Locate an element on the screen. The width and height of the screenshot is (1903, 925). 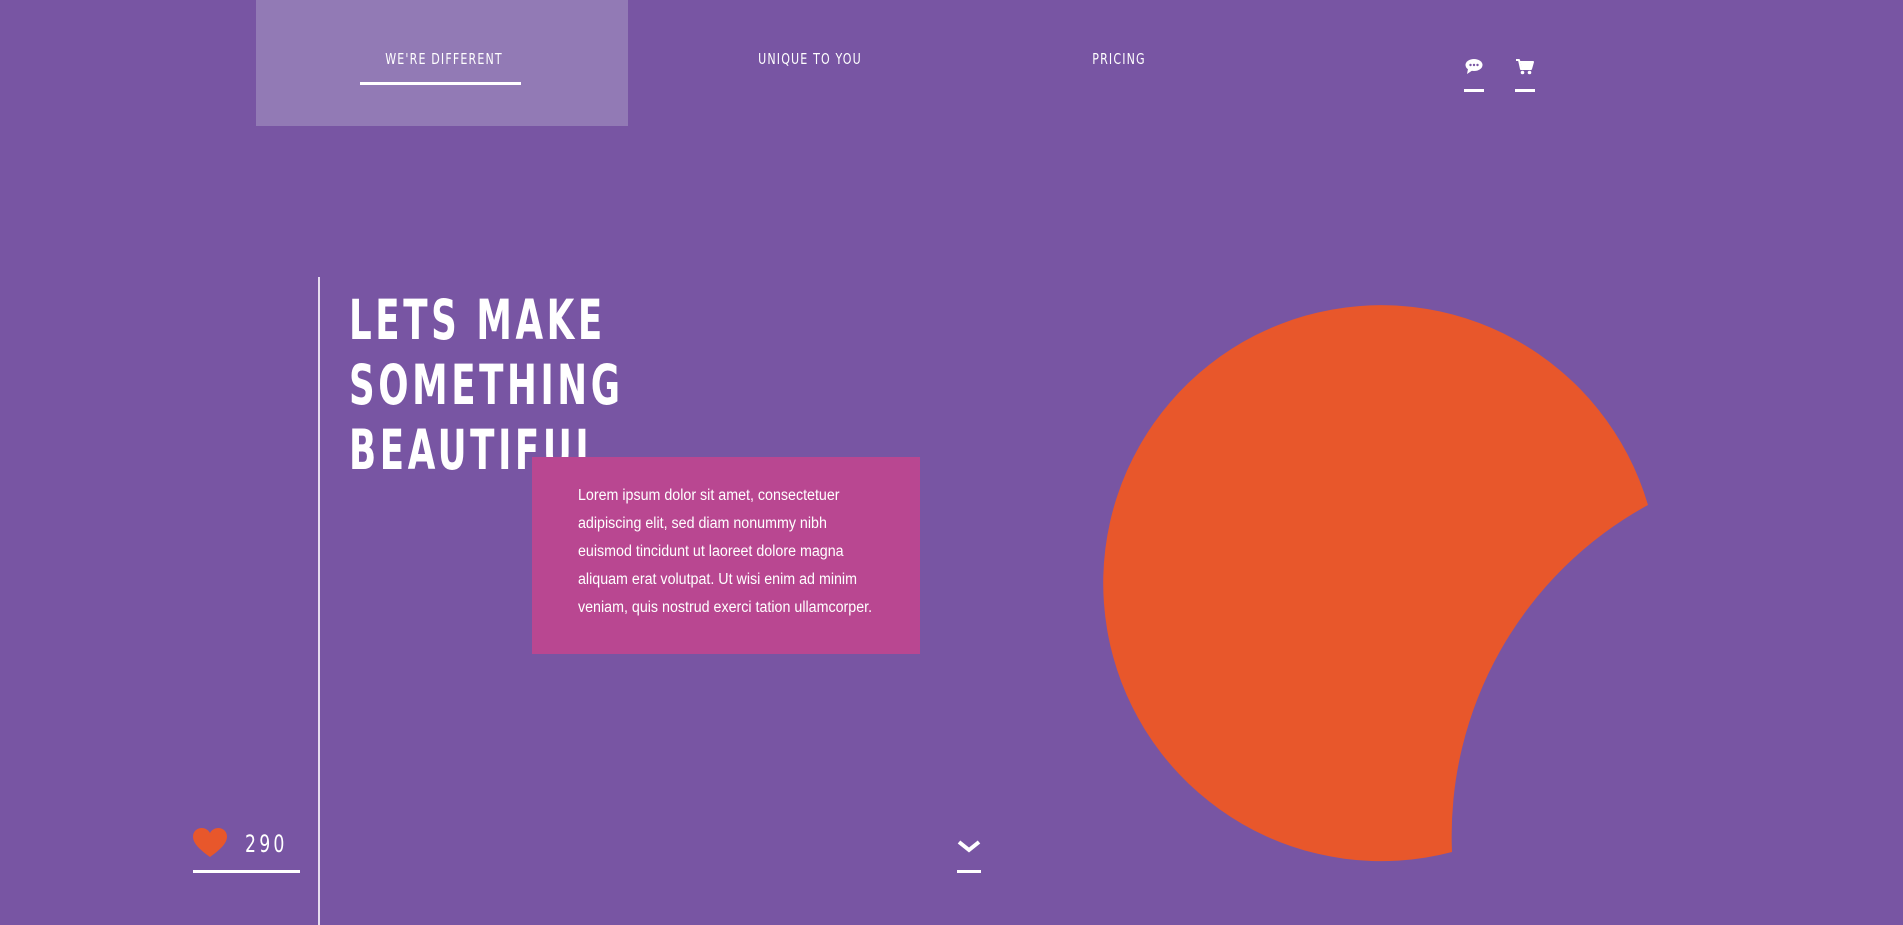
nav-item-label: WE'RE DIFFERENT is located at coordinates (444, 59).